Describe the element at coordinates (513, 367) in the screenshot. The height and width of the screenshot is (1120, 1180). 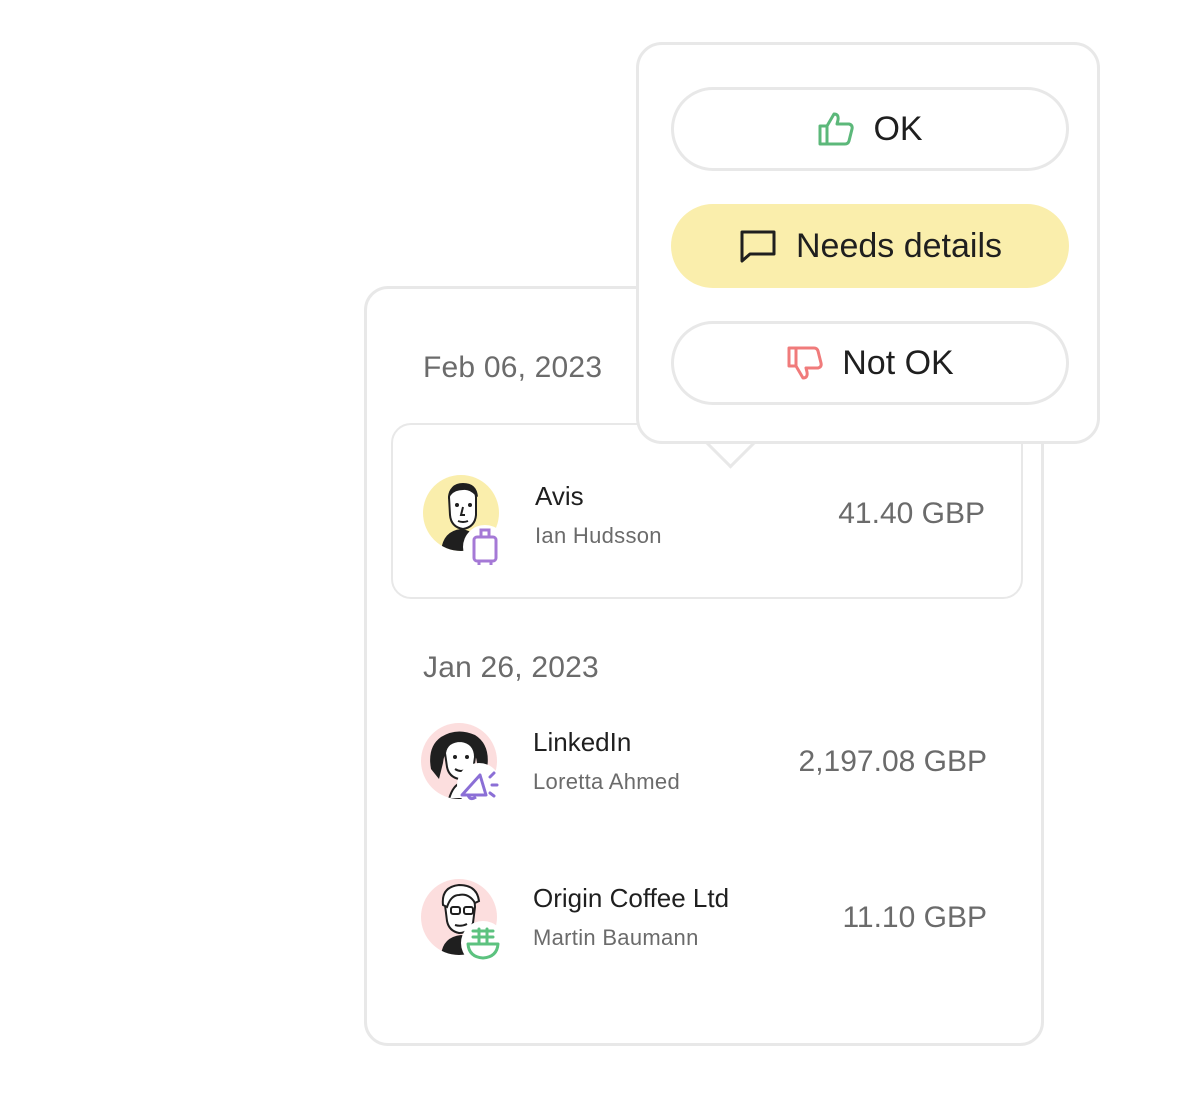
I see `date-header: Feb 06, 2023` at that location.